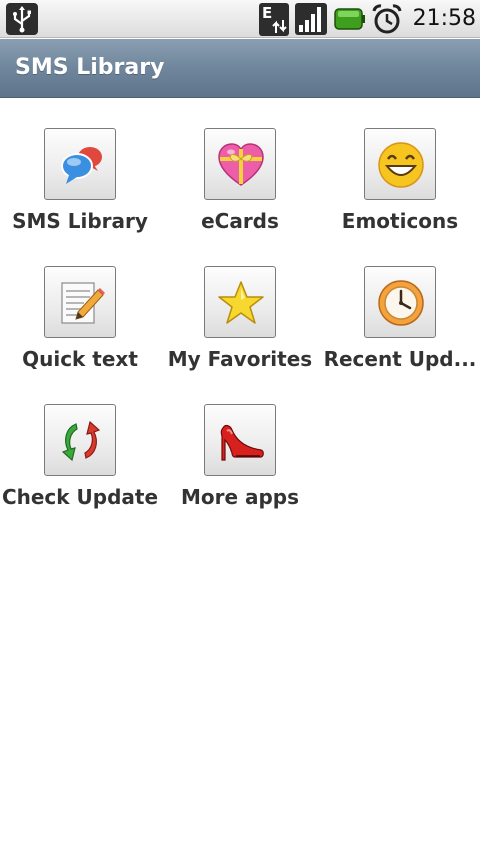 The image size is (480, 854). Describe the element at coordinates (240, 440) in the screenshot. I see `high-heel-icon` at that location.